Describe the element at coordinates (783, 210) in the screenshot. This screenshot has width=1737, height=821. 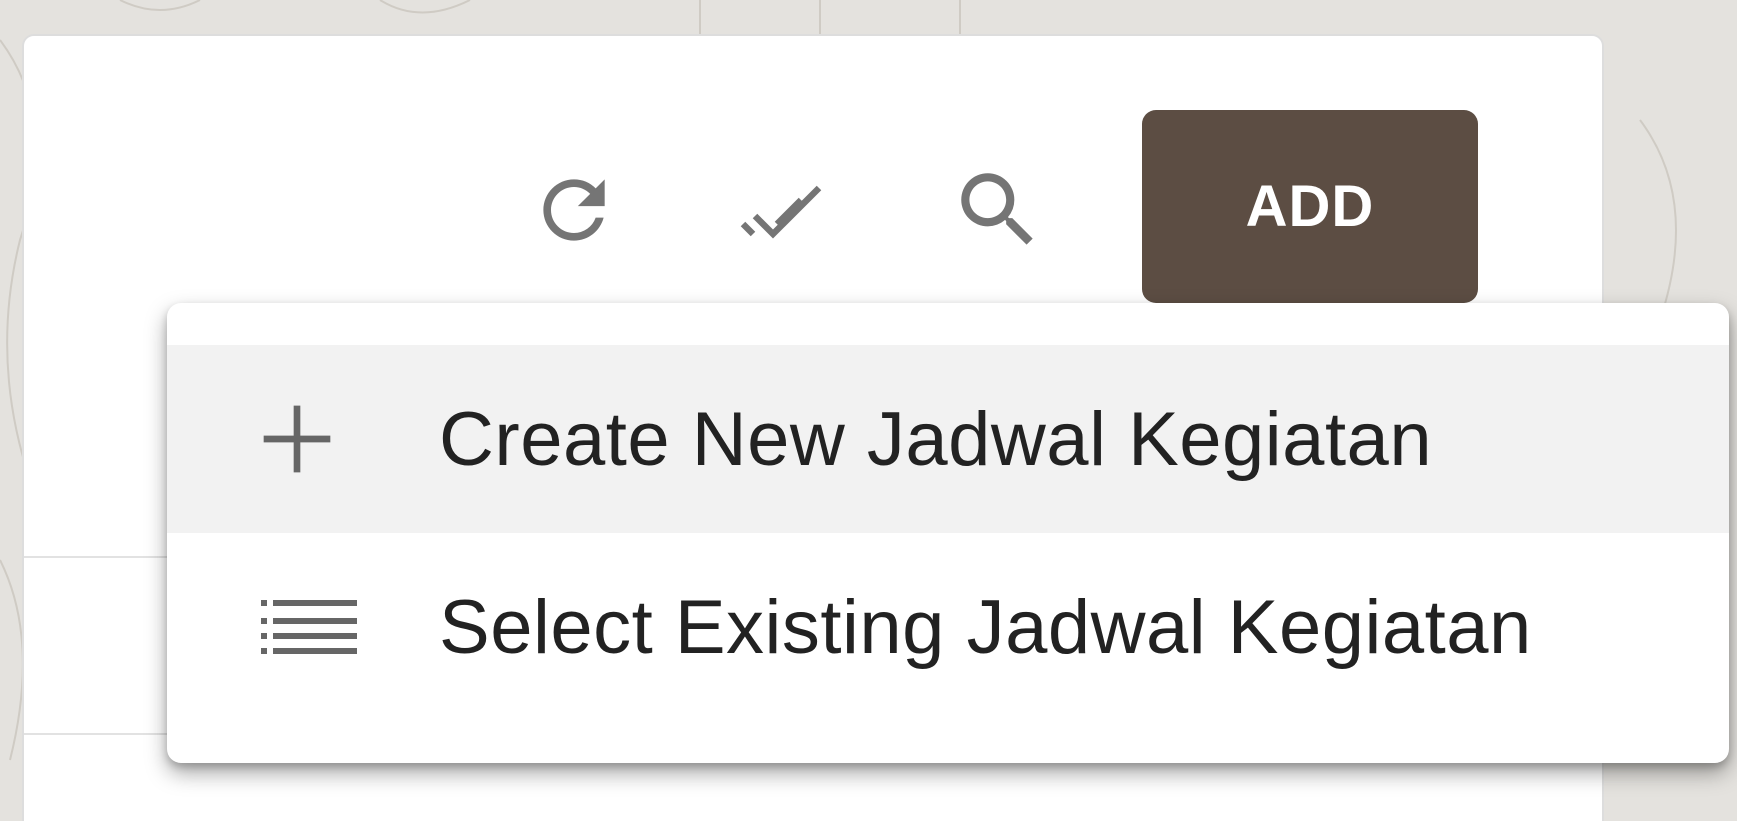
I see `double-check-icon` at that location.